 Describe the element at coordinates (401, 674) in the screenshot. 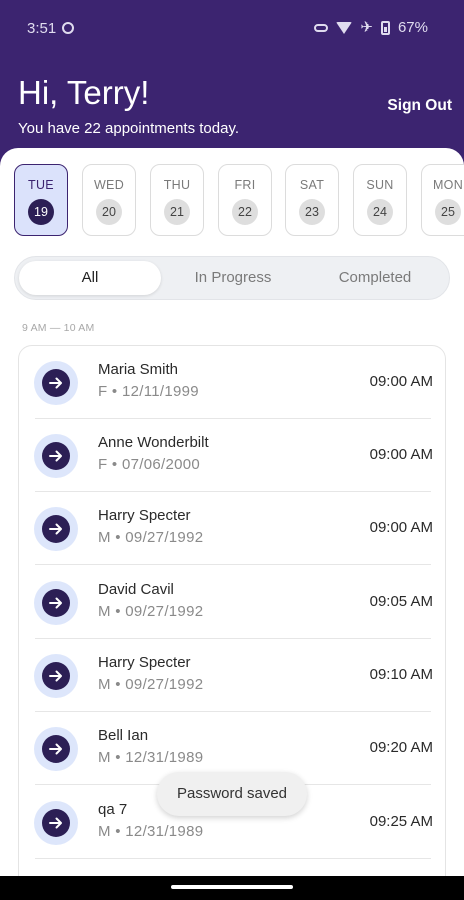

I see `appointment-time: 09:10 AM` at that location.